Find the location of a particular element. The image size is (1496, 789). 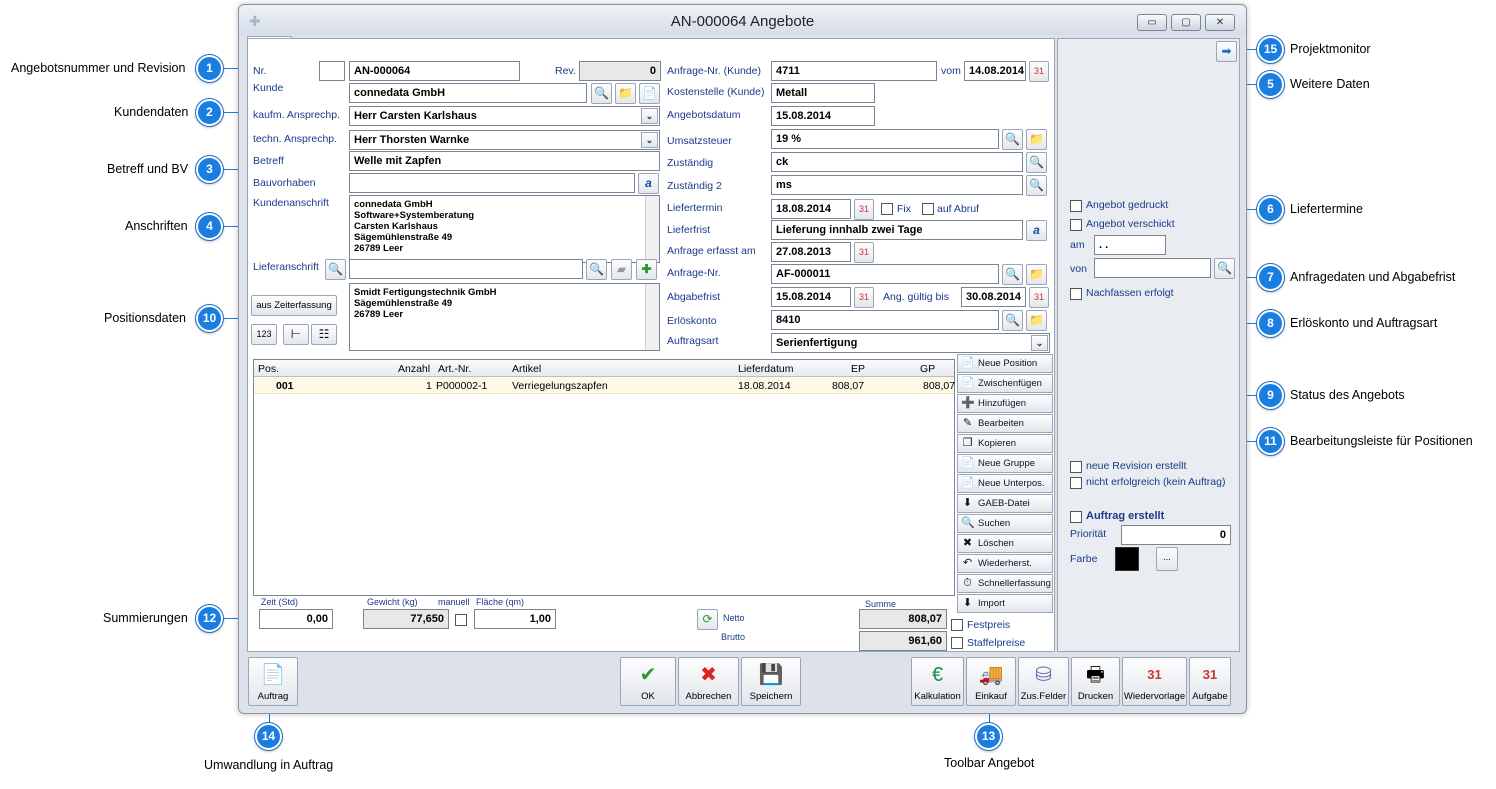

angebotsdatum-field: 15.08.2014 is located at coordinates (823, 116).